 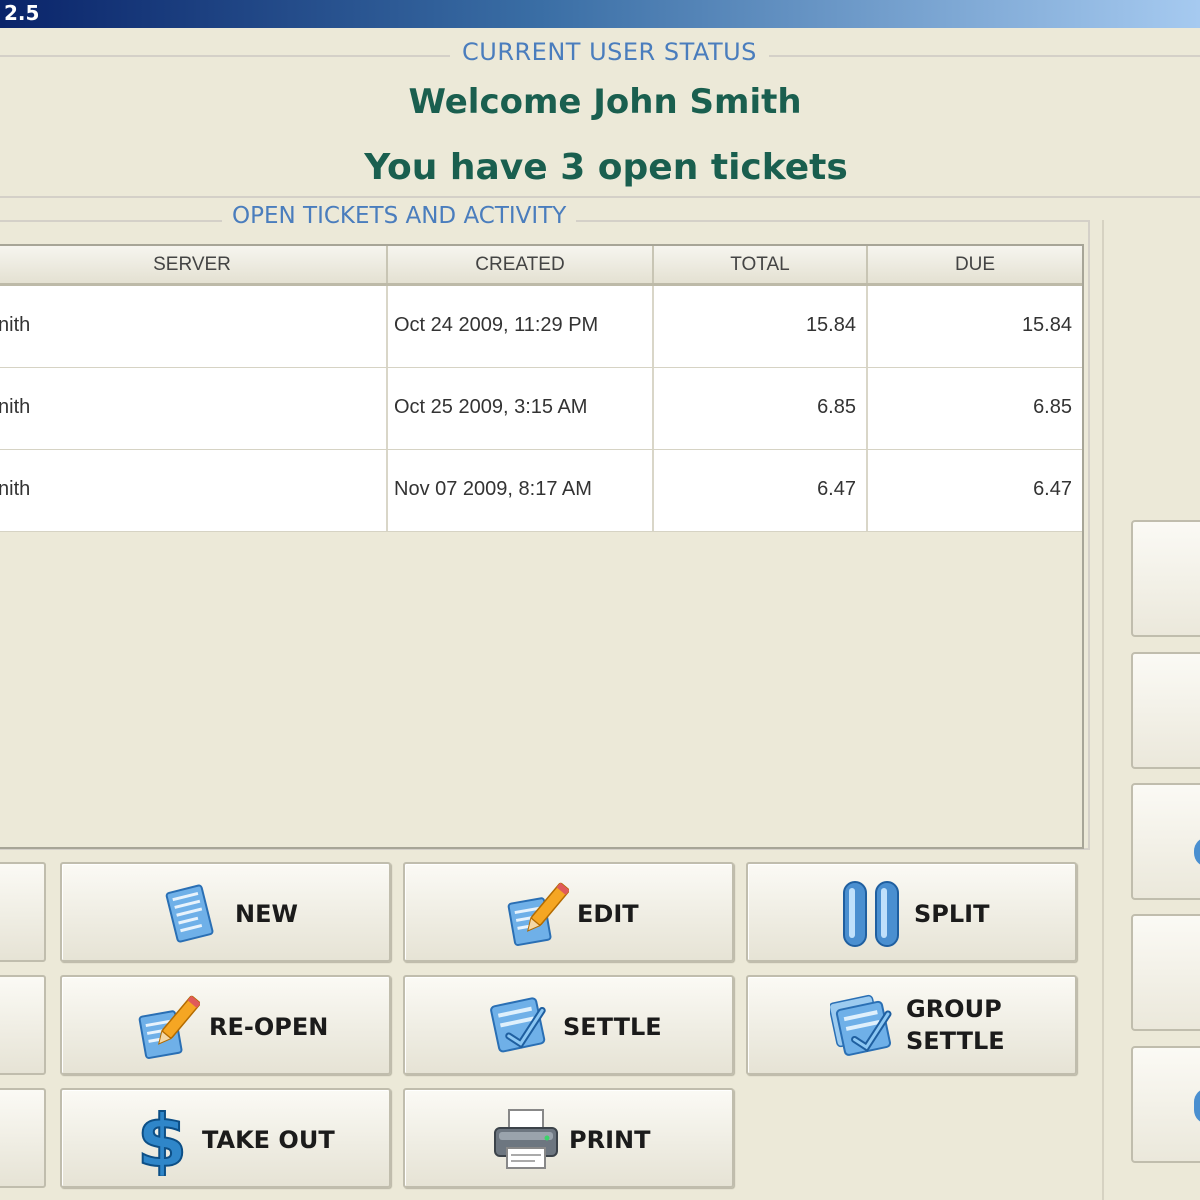 What do you see at coordinates (606, 167) in the screenshot?
I see `open-tickets-count: You have 3 open tickets` at bounding box center [606, 167].